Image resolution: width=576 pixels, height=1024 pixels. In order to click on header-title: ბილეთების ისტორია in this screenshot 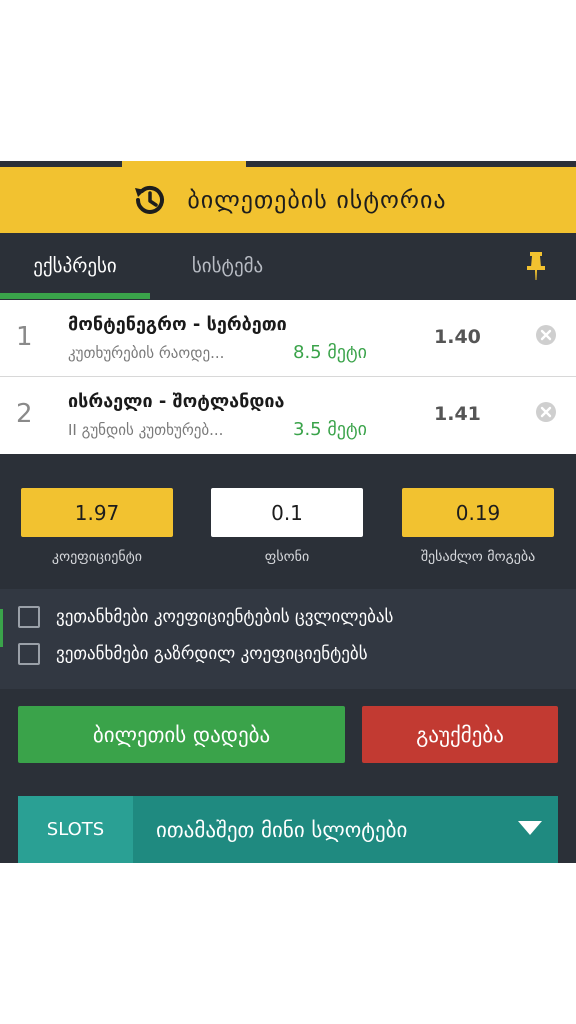, I will do `click(317, 200)`.